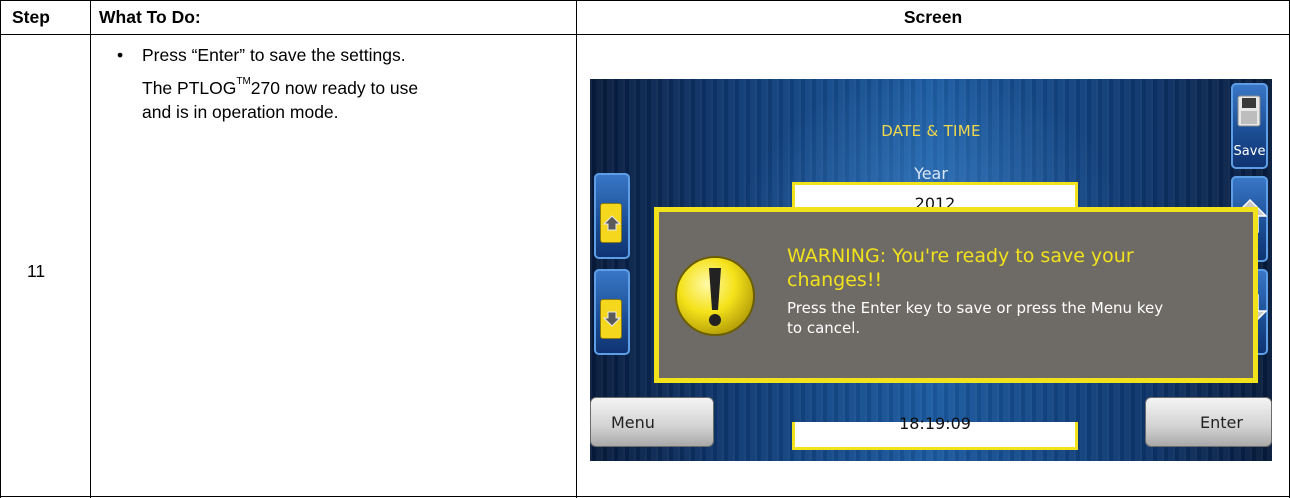  What do you see at coordinates (1221, 422) in the screenshot?
I see `enter-label: Enter` at bounding box center [1221, 422].